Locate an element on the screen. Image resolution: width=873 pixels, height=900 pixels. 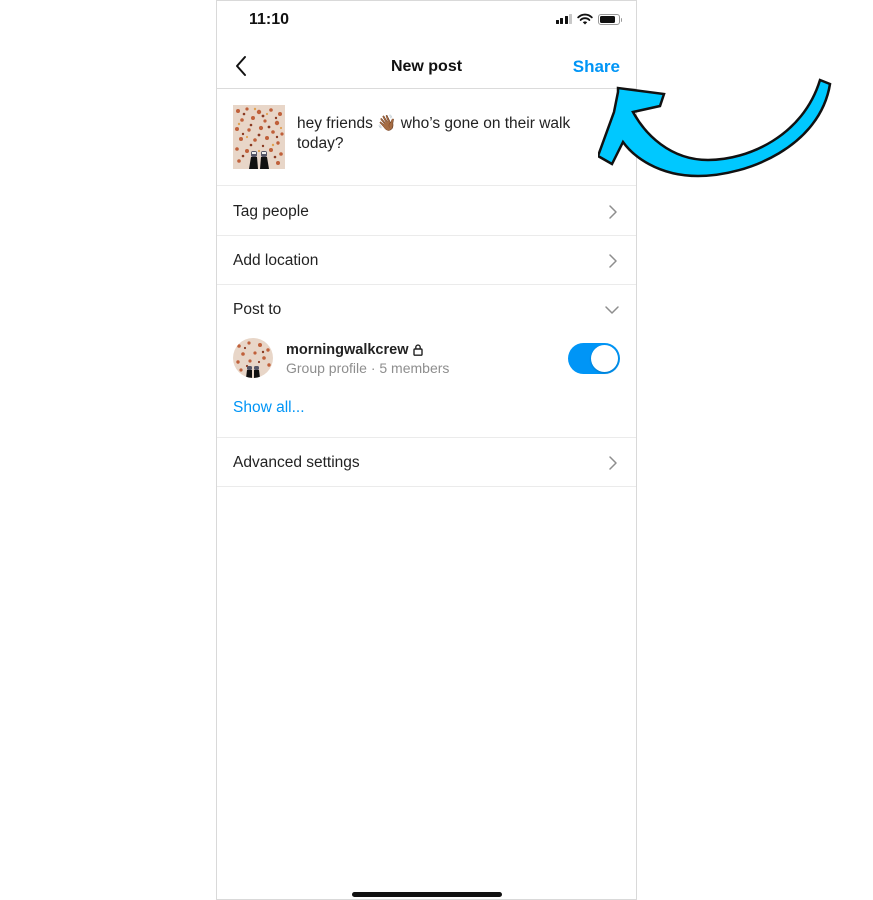
tag-people-row: Tag people is located at coordinates (426, 211).